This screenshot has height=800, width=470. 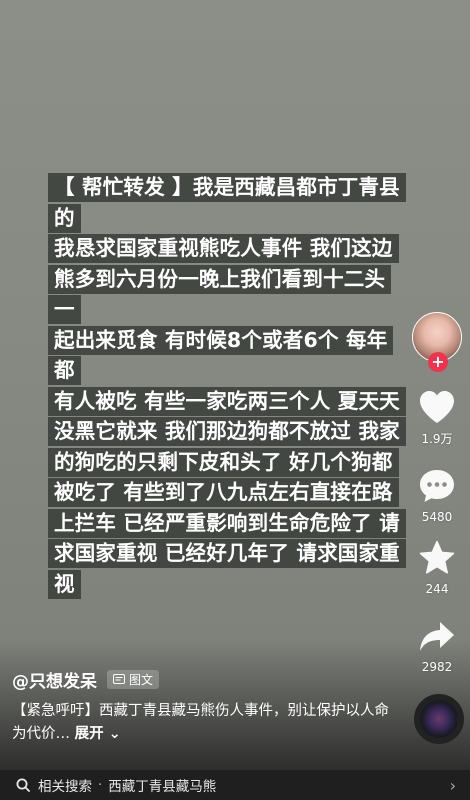 What do you see at coordinates (227, 401) in the screenshot?
I see `post-line: 有人被吃 有些一家吃两三个人 夏天天` at bounding box center [227, 401].